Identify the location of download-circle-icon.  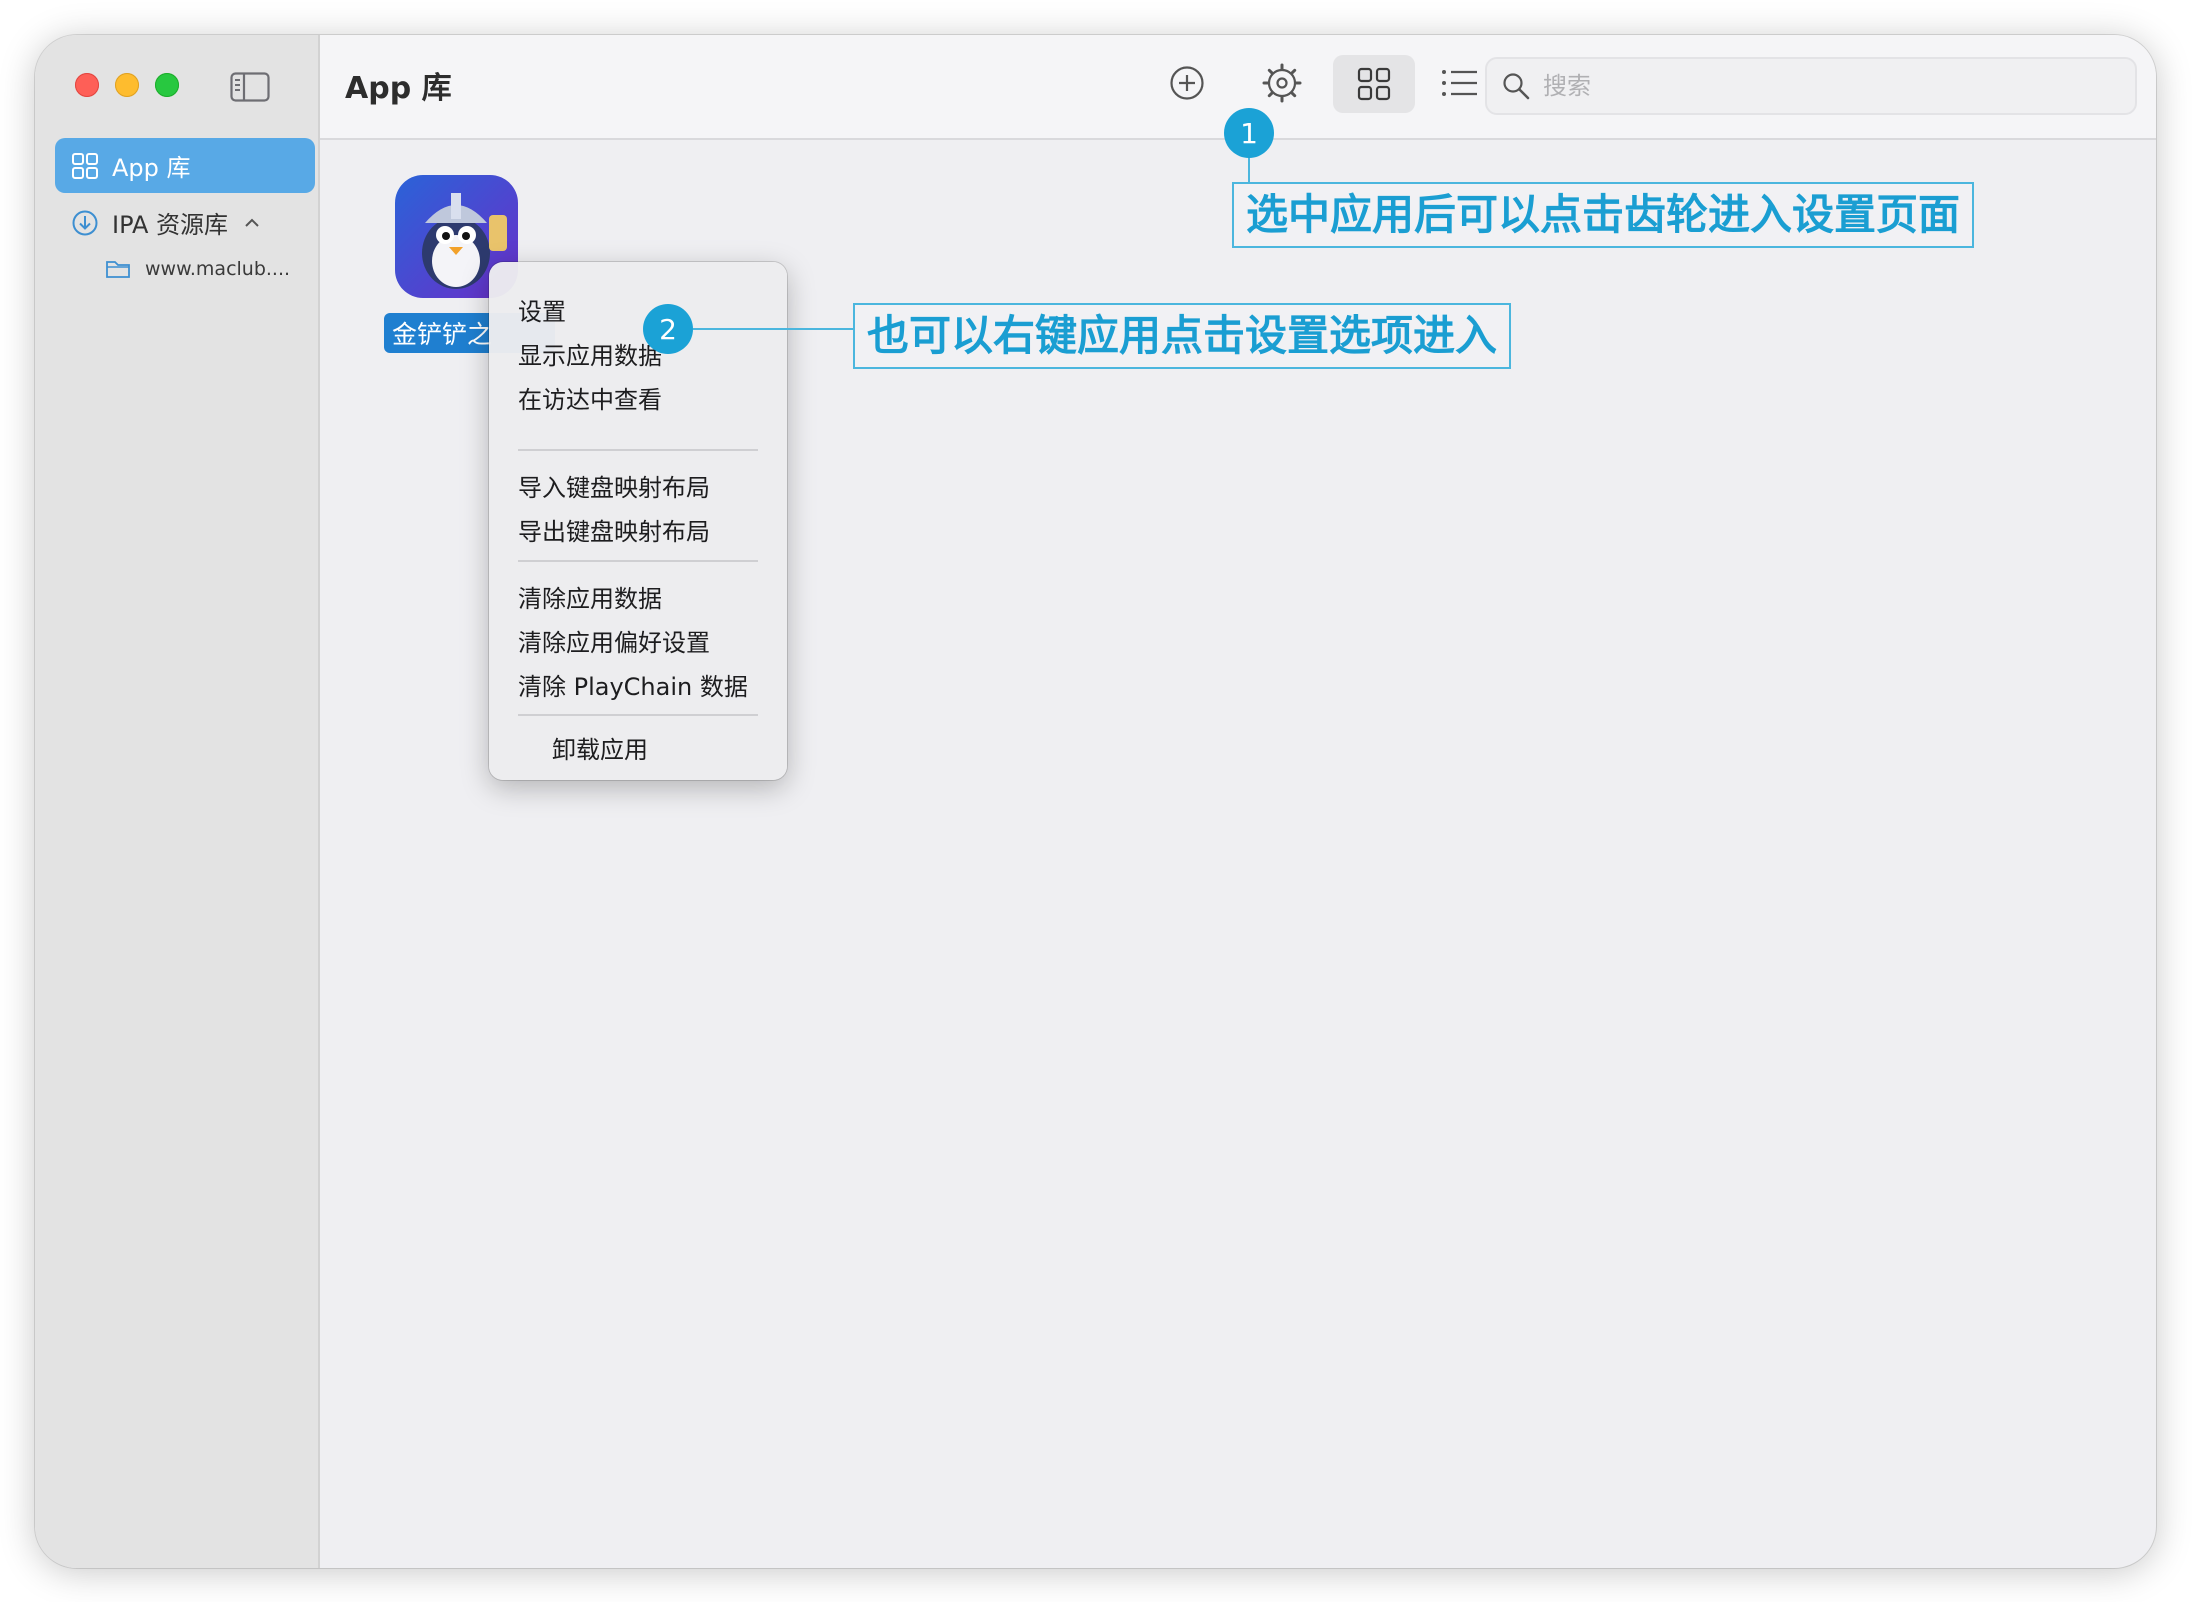
(85, 222).